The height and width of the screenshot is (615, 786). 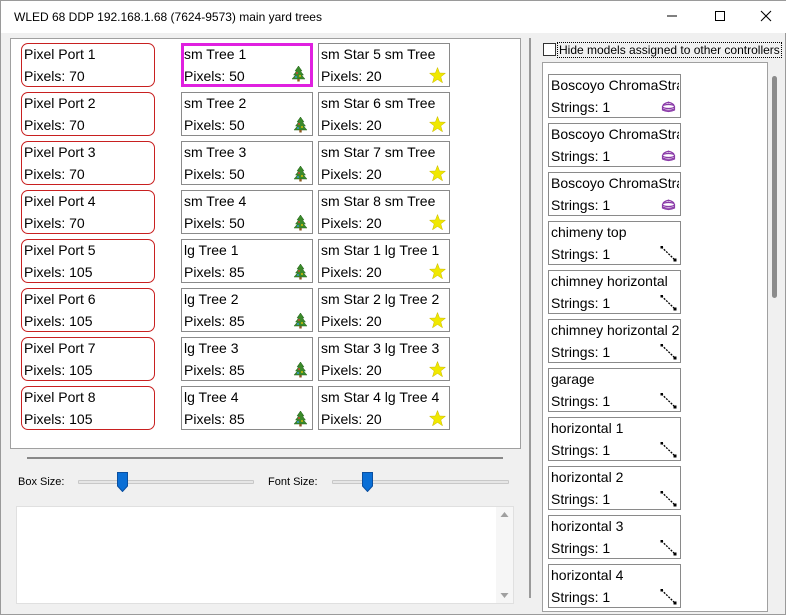 I want to click on tree-model-box: lg Tree 3 Pixels: 85, so click(x=247, y=359).